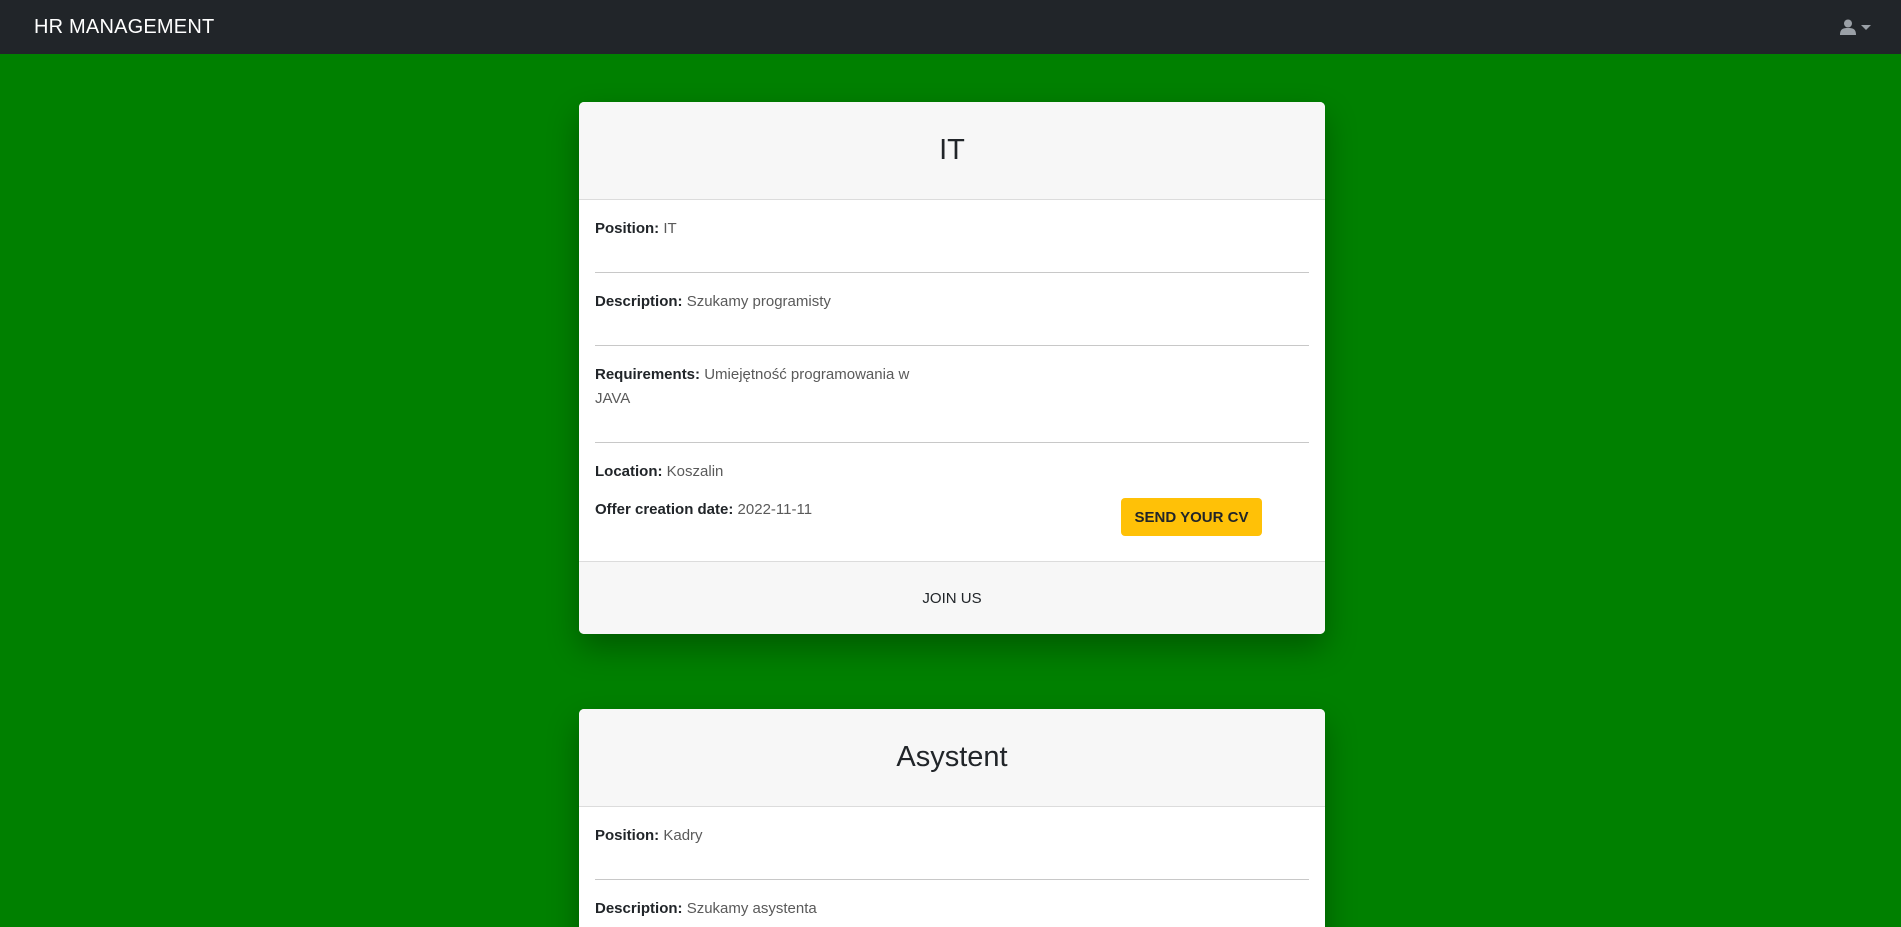 The height and width of the screenshot is (927, 1901). What do you see at coordinates (1866, 27) in the screenshot?
I see `caret-down-icon` at bounding box center [1866, 27].